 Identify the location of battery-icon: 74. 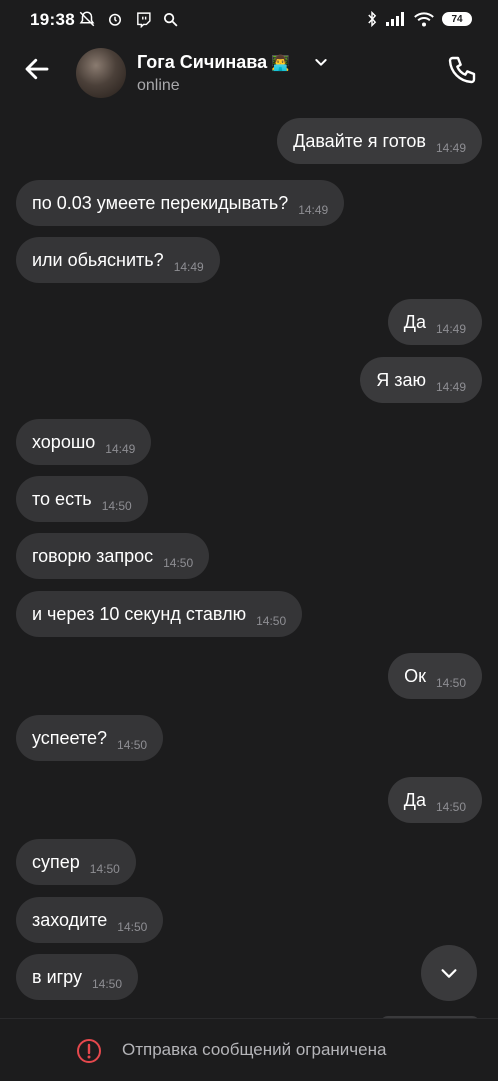
(457, 19).